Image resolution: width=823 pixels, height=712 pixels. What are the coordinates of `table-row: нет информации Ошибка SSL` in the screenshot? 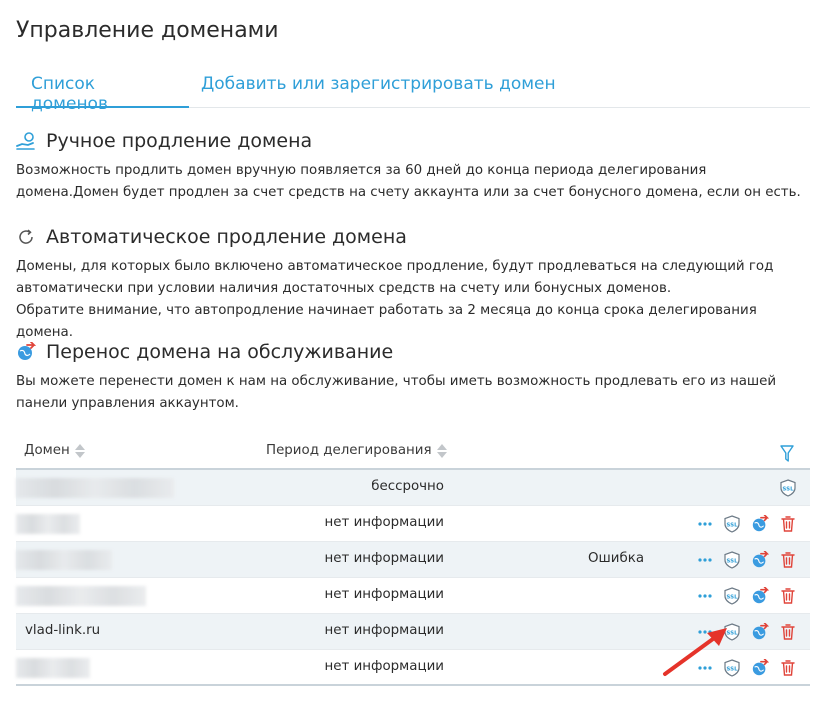 It's located at (413, 560).